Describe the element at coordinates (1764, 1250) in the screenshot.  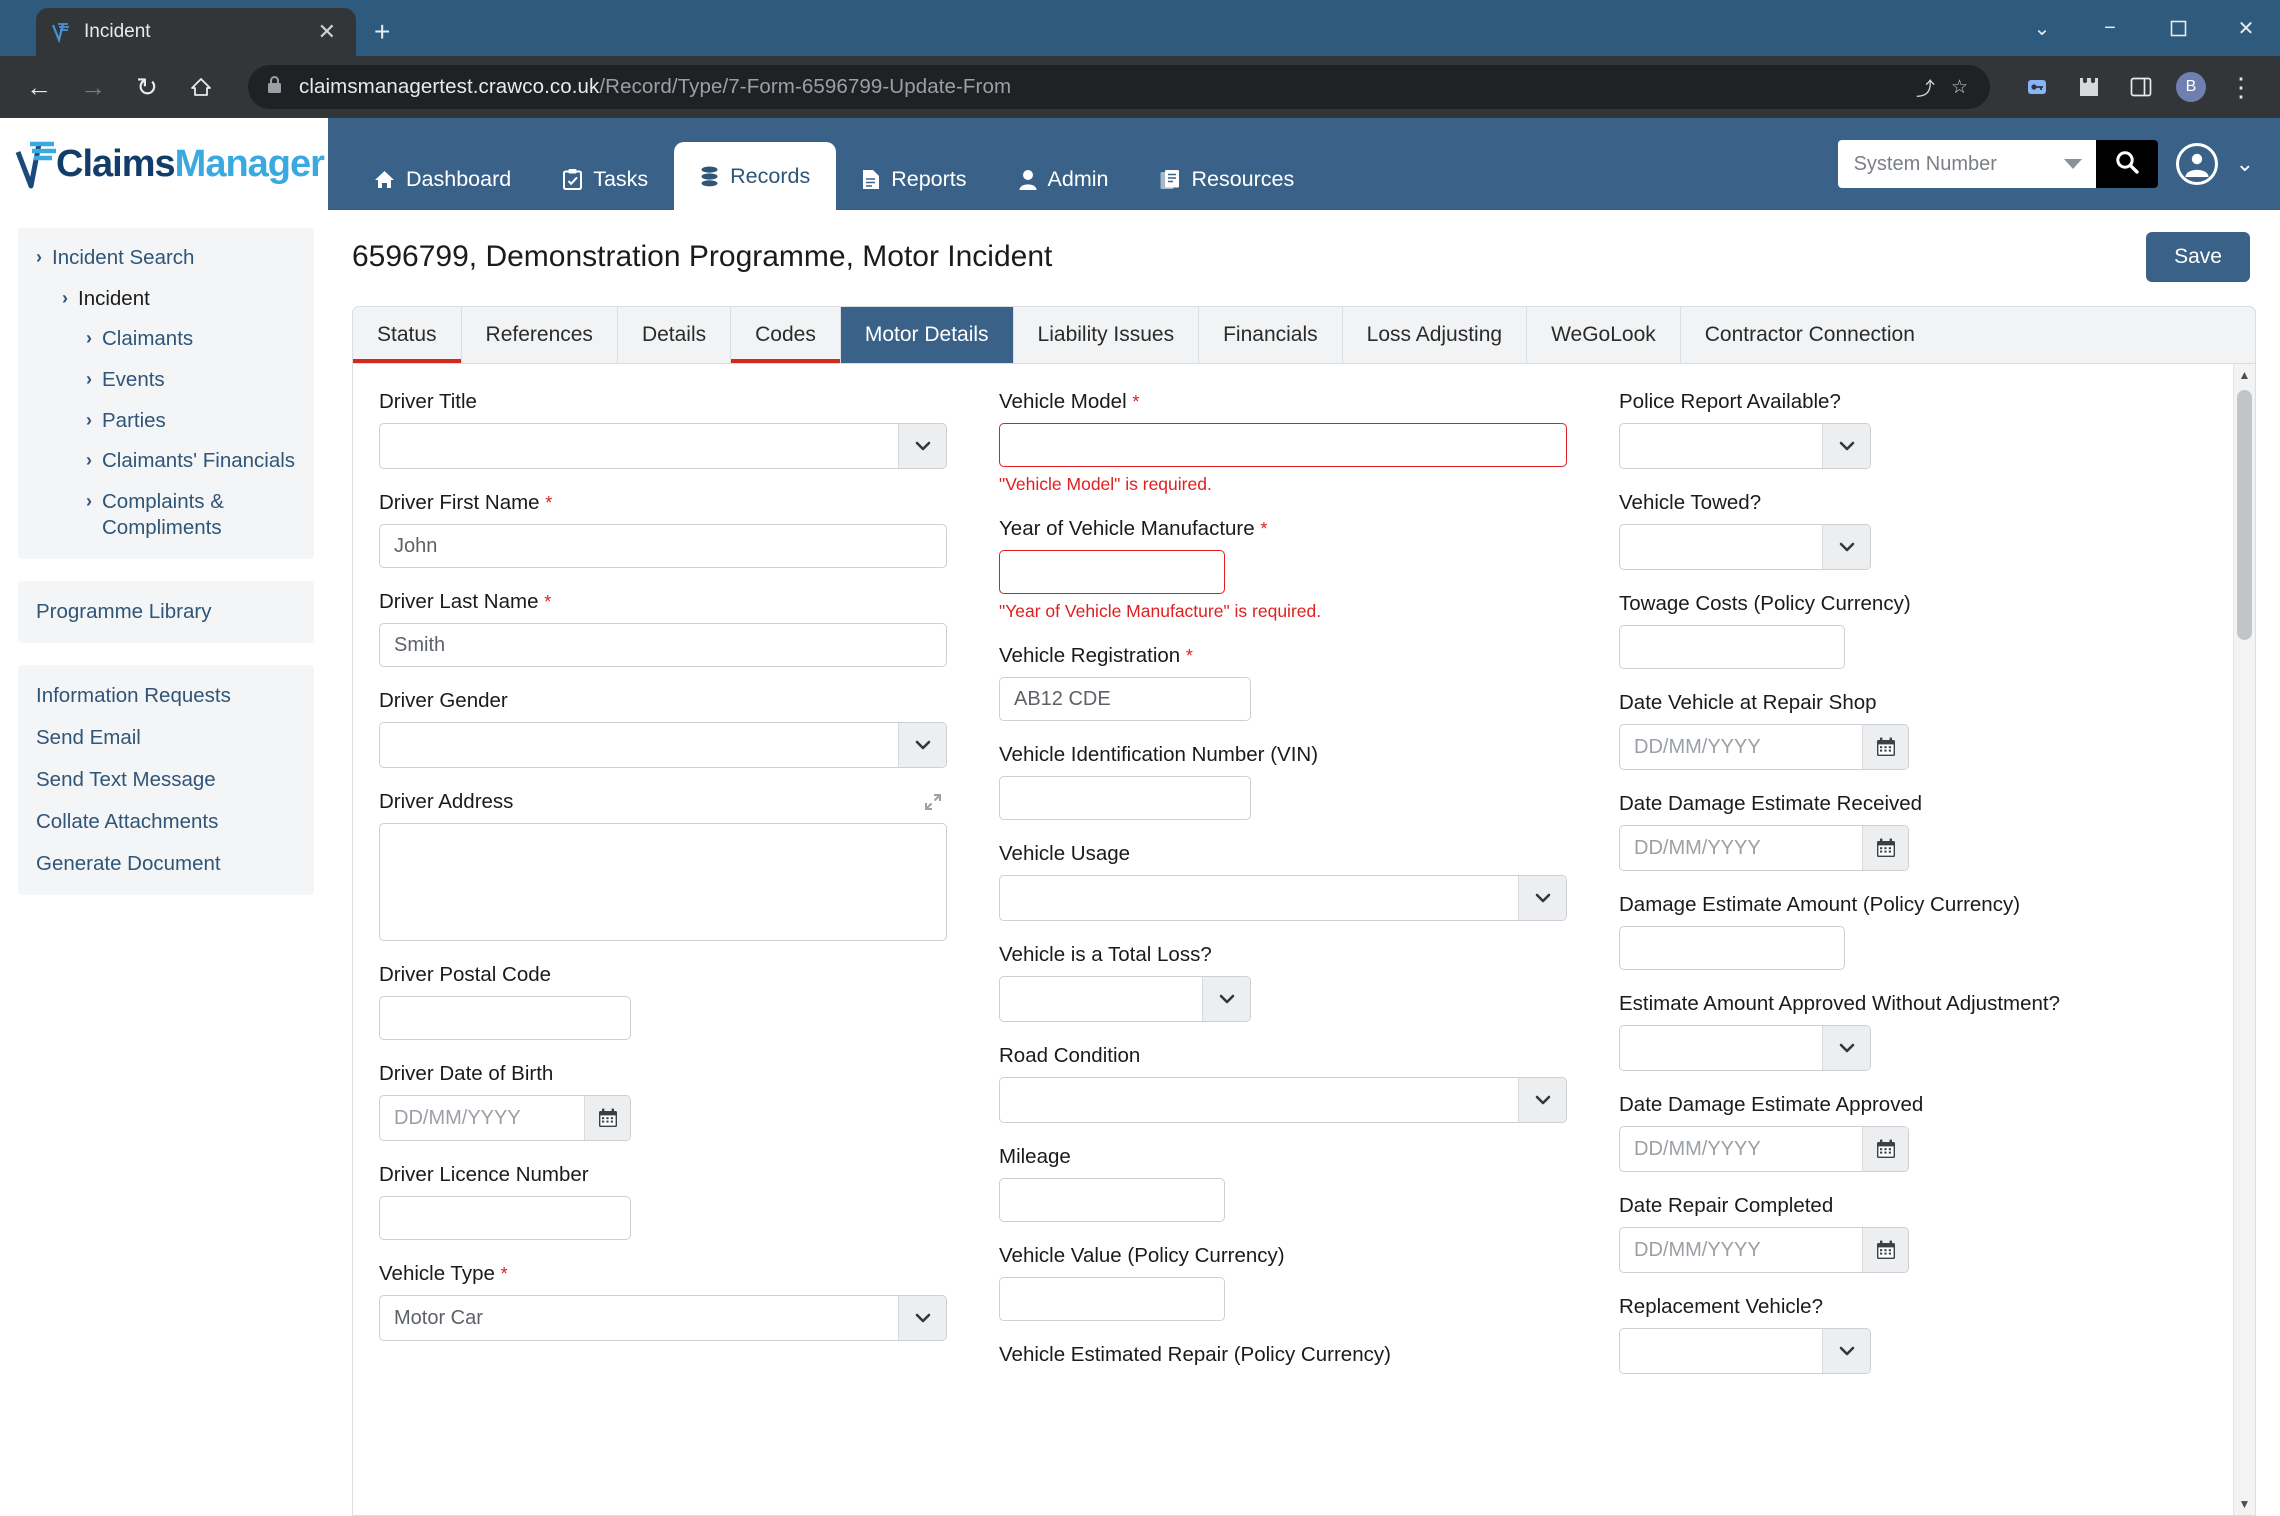
I see `date-repair-completed-input: DD/MM/YYYY` at that location.